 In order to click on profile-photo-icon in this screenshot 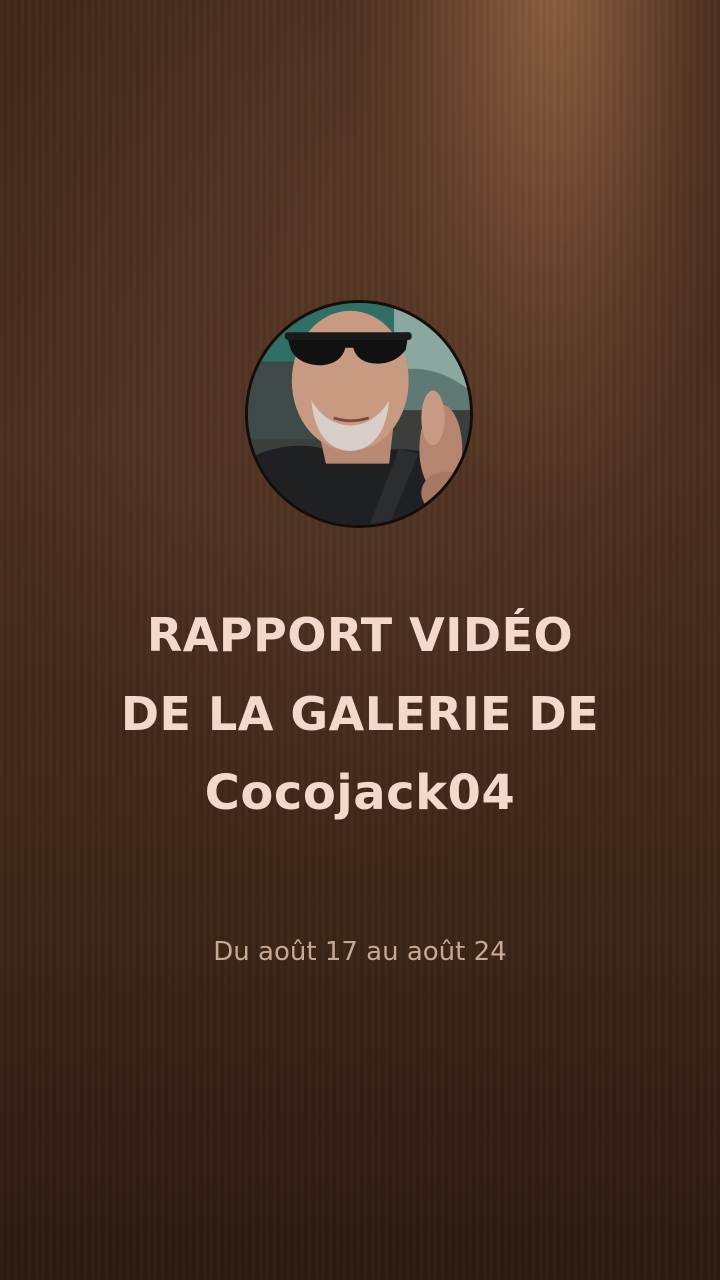, I will do `click(359, 414)`.